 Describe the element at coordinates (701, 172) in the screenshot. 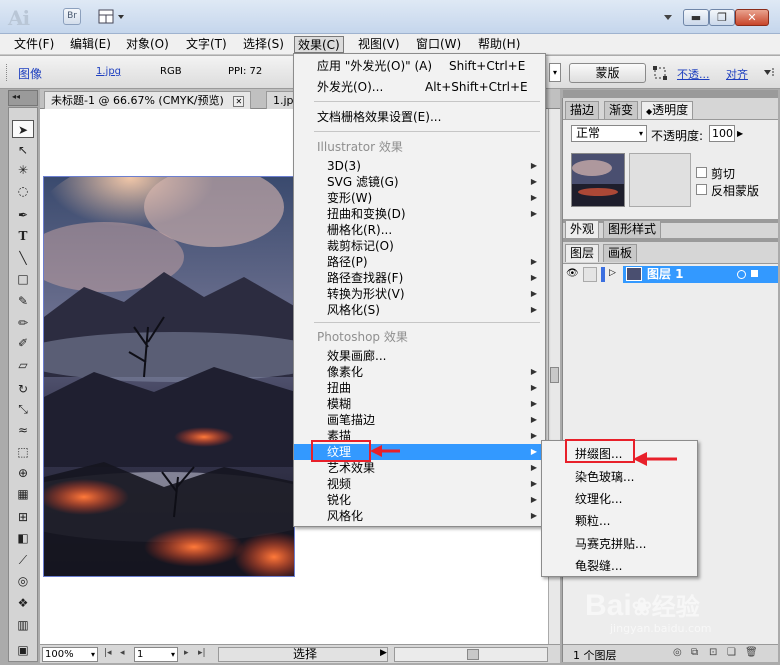

I see `clip-checkbox` at that location.